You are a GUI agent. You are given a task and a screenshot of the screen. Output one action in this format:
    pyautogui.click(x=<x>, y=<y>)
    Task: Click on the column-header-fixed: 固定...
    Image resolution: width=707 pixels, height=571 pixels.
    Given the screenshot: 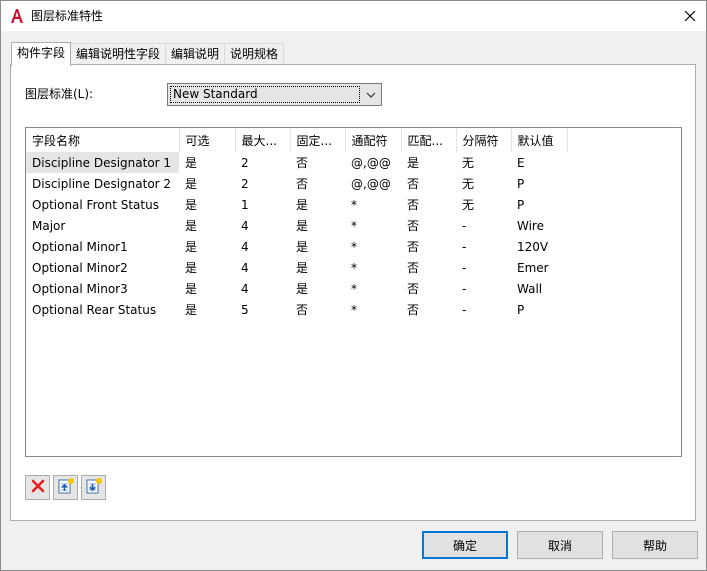 What is the action you would take?
    pyautogui.click(x=318, y=140)
    